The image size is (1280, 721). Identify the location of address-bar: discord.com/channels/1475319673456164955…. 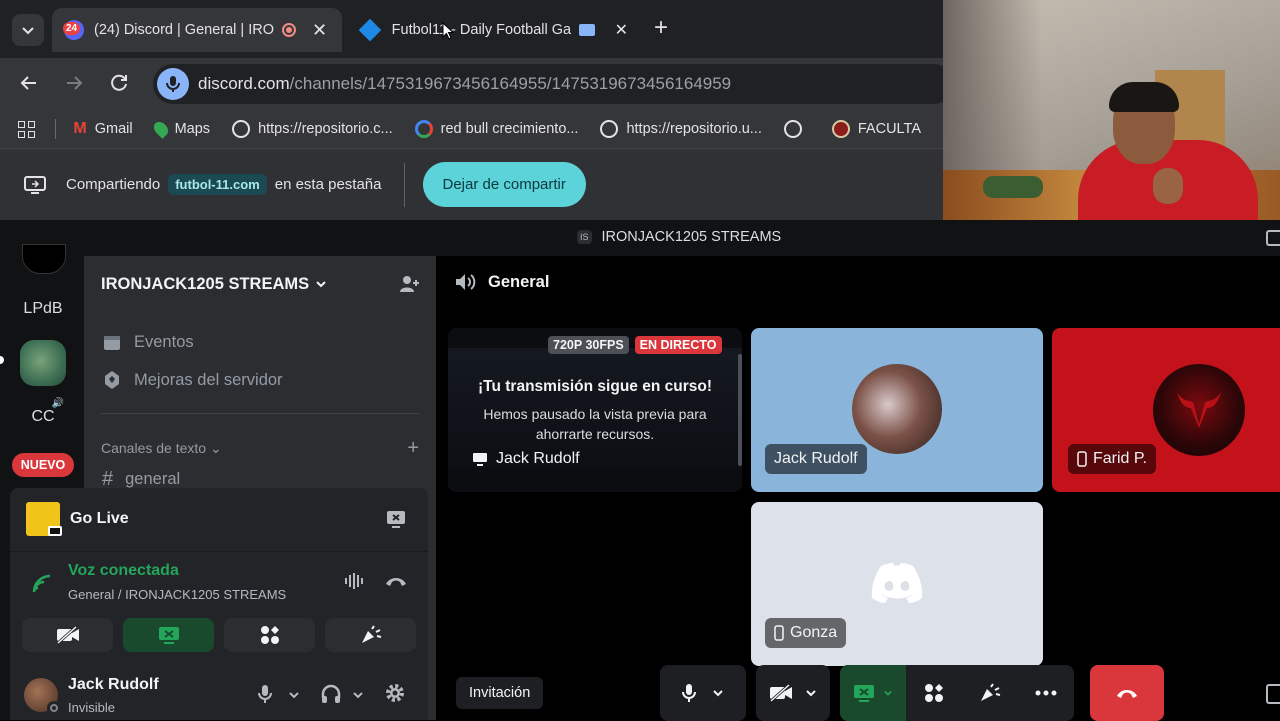
(553, 84).